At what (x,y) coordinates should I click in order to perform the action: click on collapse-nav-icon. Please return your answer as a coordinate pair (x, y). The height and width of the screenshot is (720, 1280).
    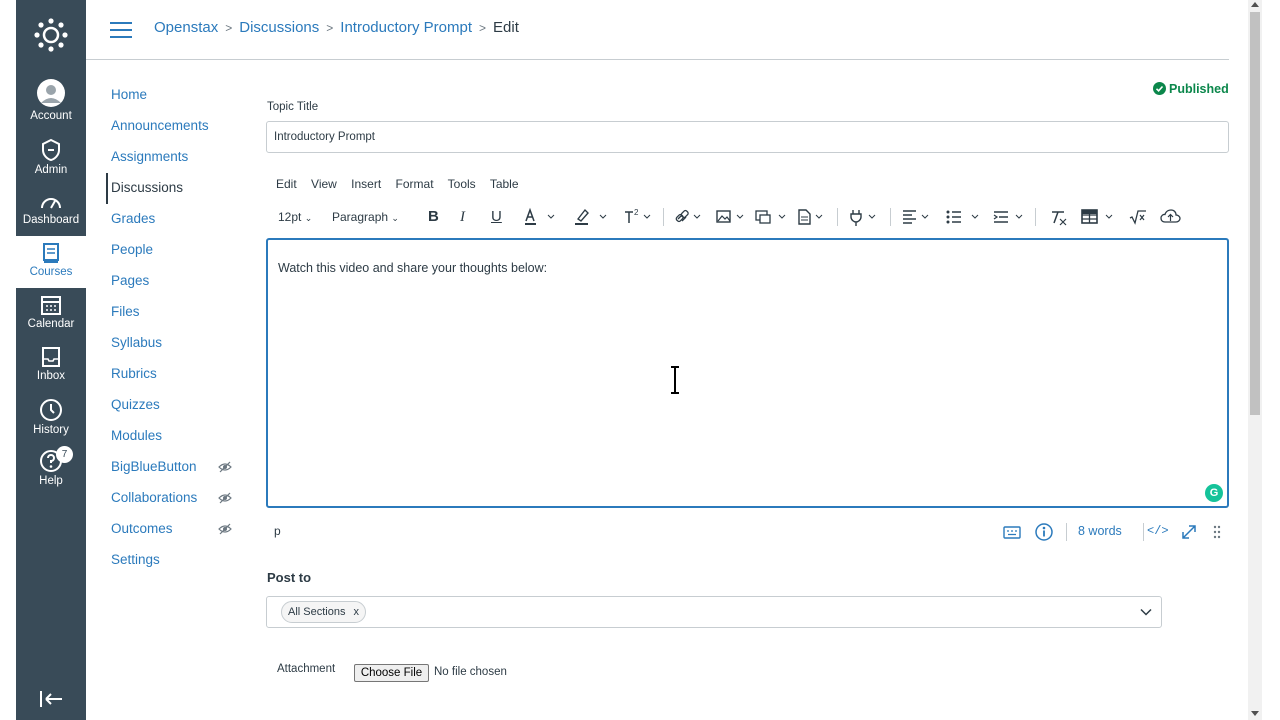
    Looking at the image, I should click on (51, 699).